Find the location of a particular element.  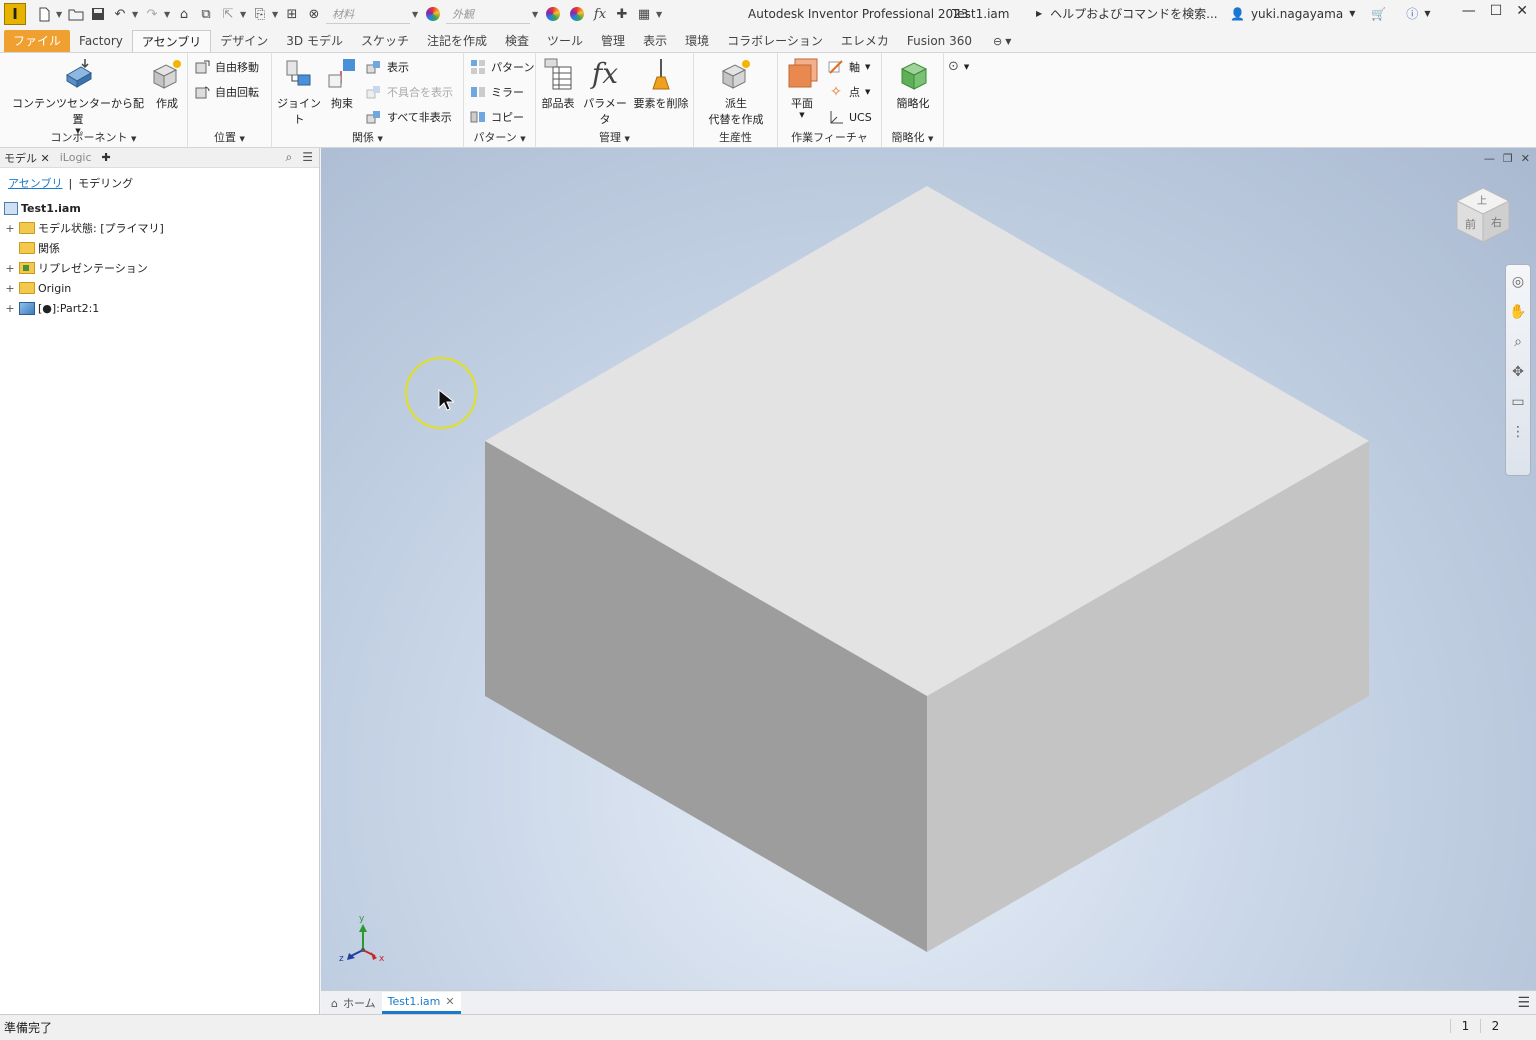

mode-assembly-link: アセンブリ is located at coordinates (35, 183).